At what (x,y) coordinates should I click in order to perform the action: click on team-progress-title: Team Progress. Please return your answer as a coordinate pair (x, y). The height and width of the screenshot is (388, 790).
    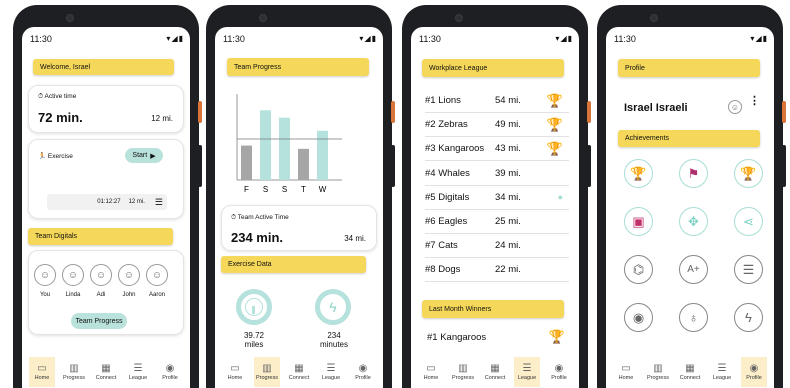
    Looking at the image, I should click on (258, 67).